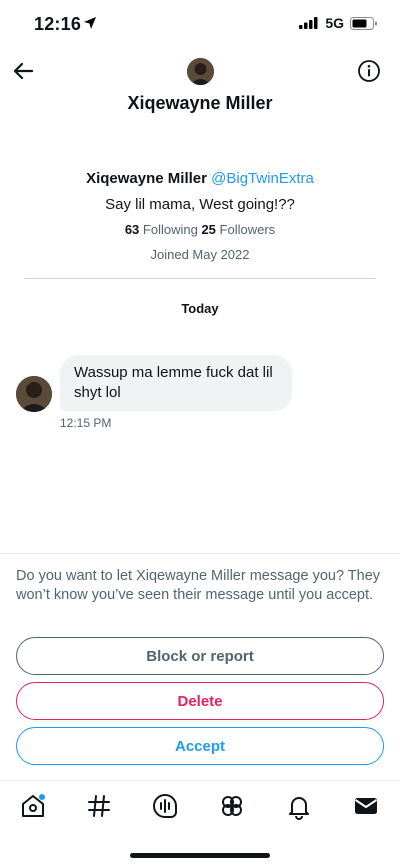 The width and height of the screenshot is (400, 866). I want to click on date-separator: Today, so click(200, 308).